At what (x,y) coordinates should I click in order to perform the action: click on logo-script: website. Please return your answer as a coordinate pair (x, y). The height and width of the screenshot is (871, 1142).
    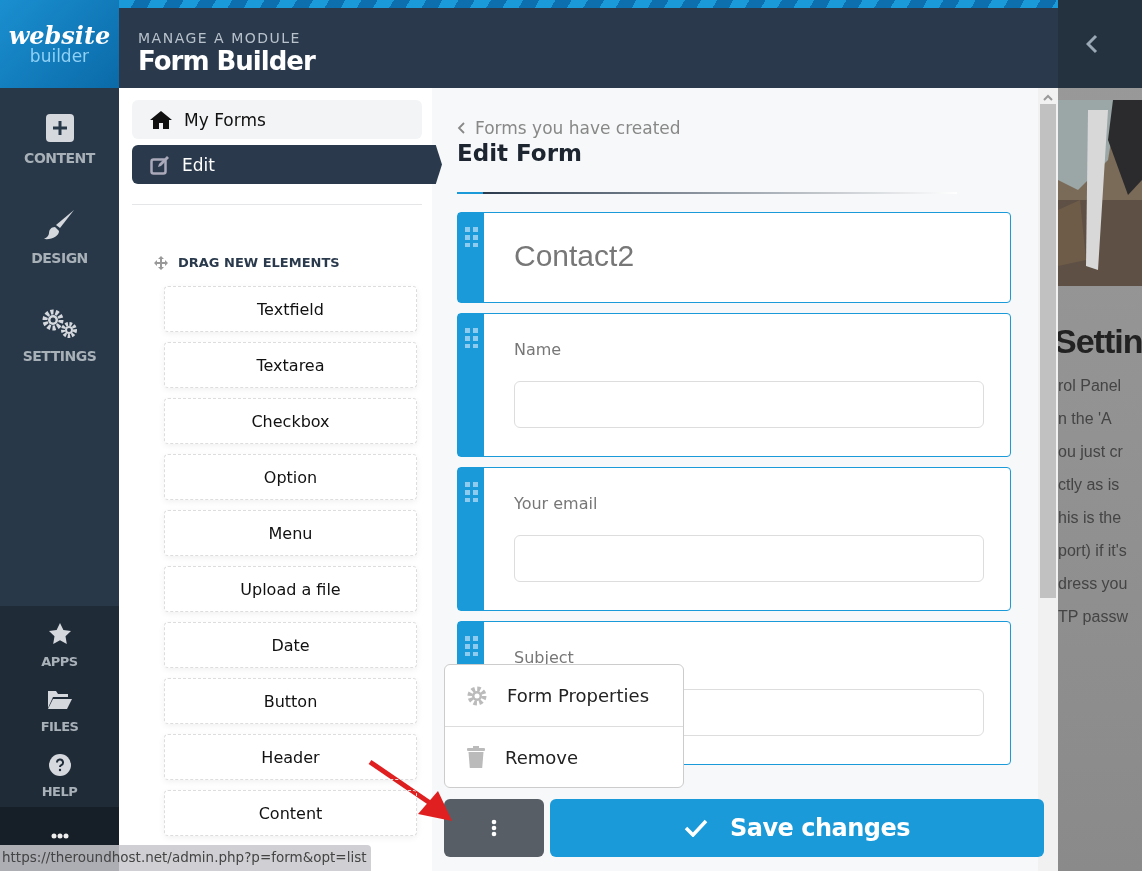
    Looking at the image, I should click on (59, 35).